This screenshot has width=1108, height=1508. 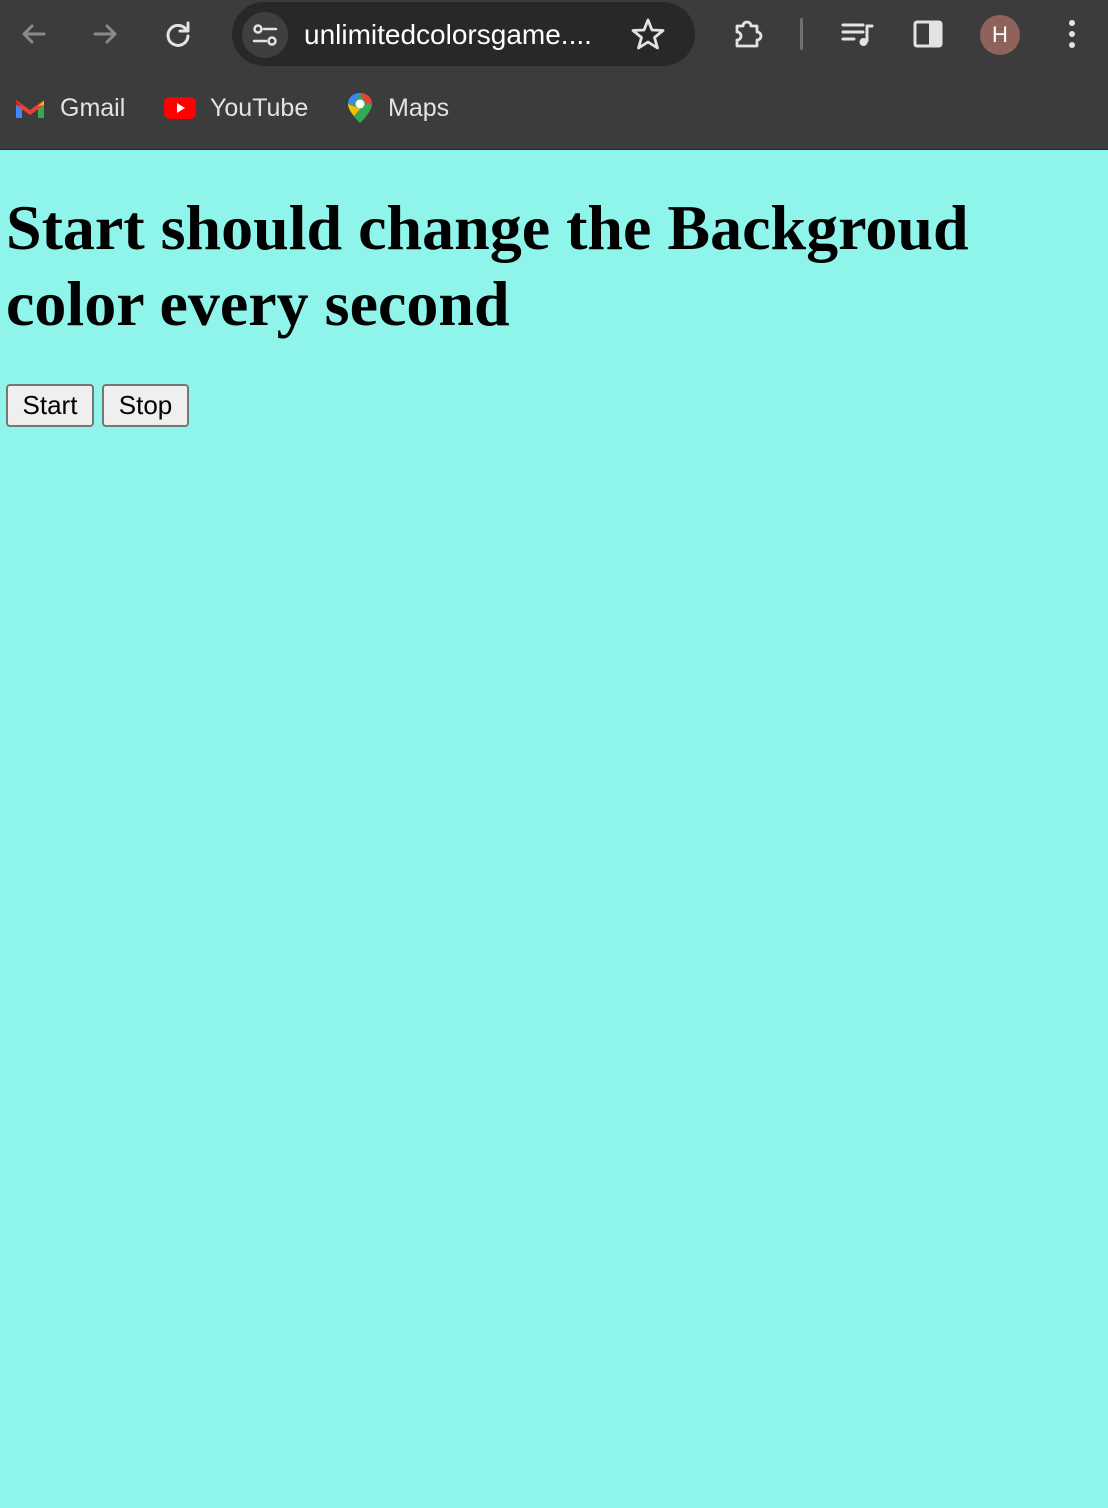 I want to click on gmail-icon, so click(x=30, y=109).